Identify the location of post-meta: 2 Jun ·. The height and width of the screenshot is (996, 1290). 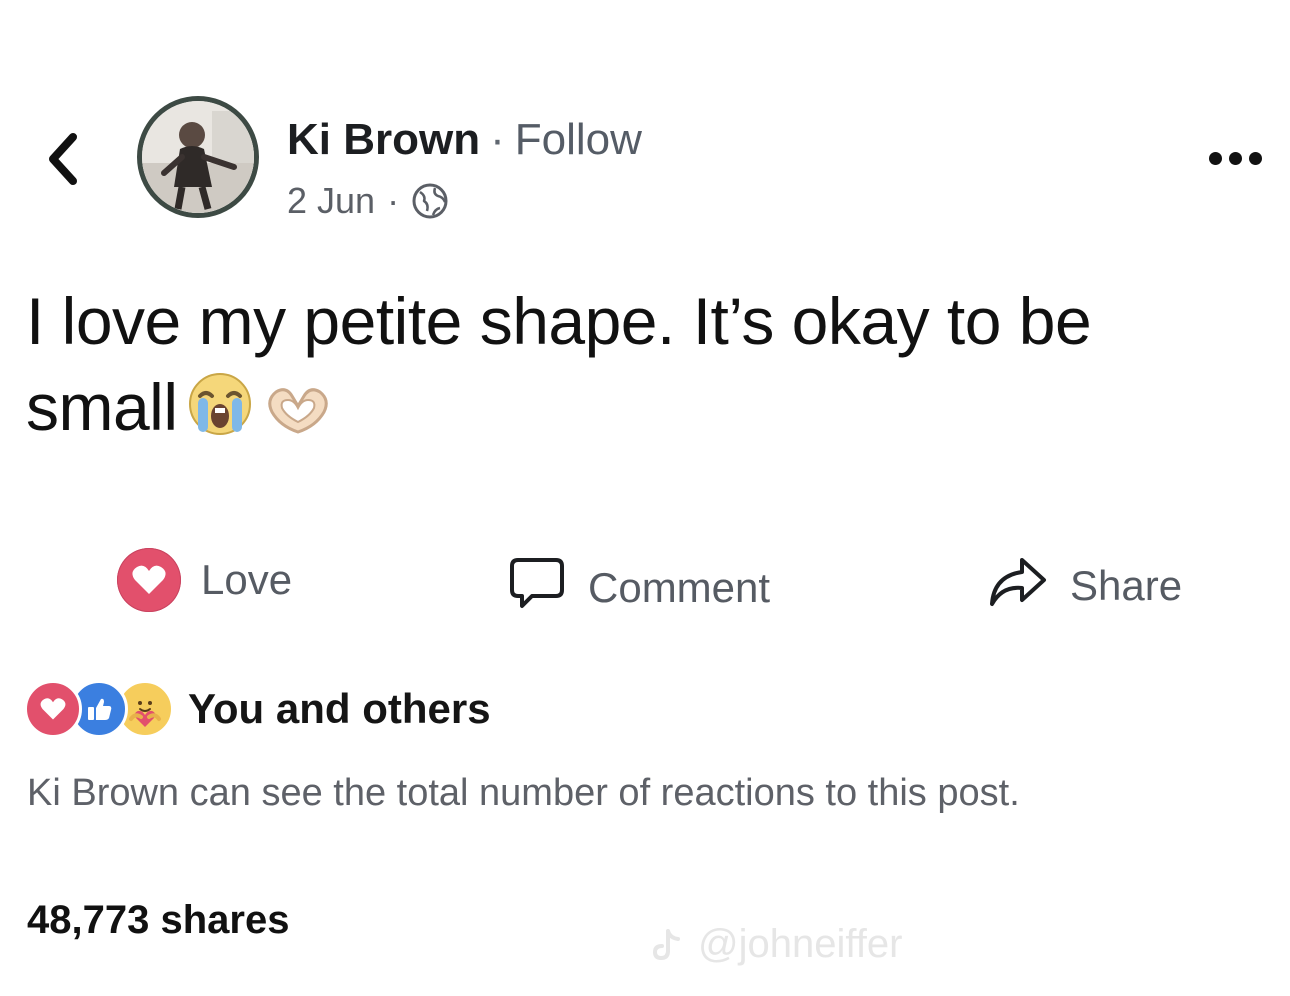
(368, 201).